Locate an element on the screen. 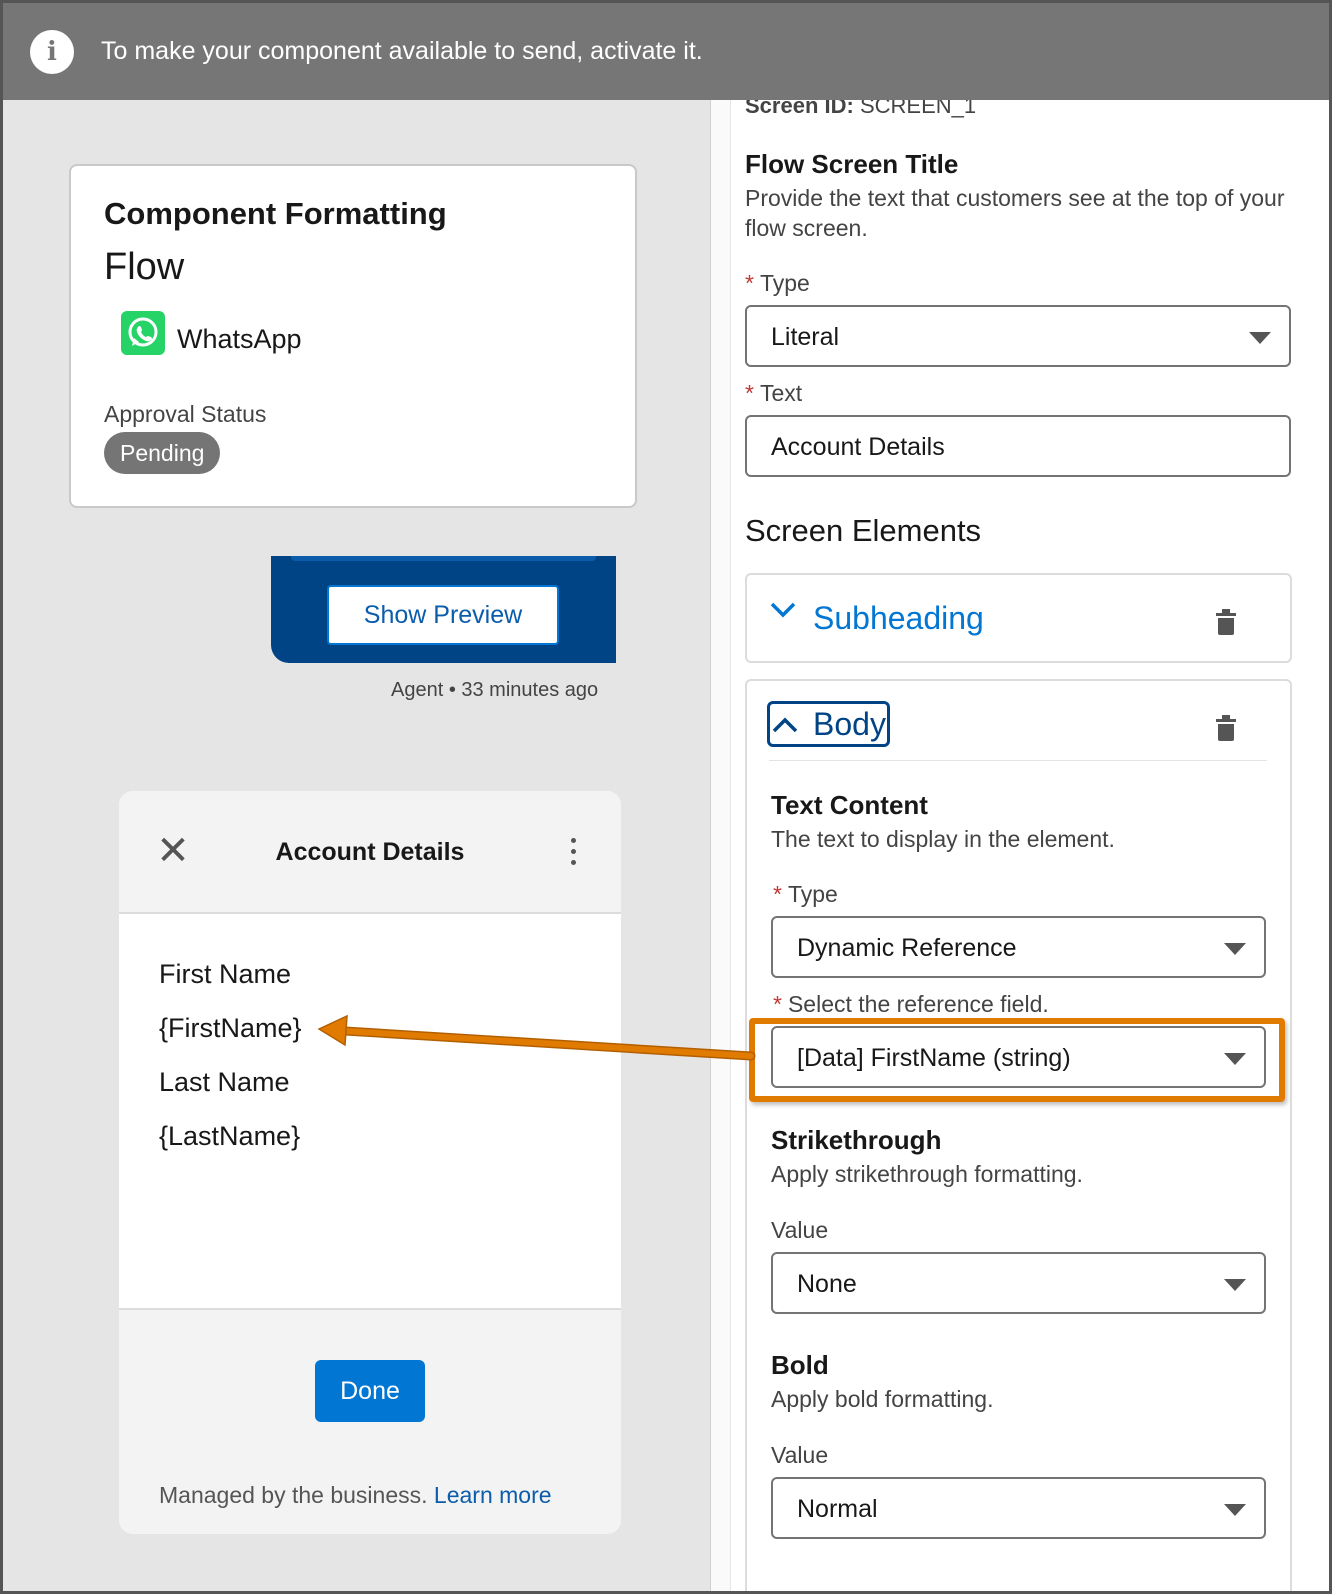 Image resolution: width=1332 pixels, height=1594 pixels. body-type-label-text: Type is located at coordinates (812, 894).